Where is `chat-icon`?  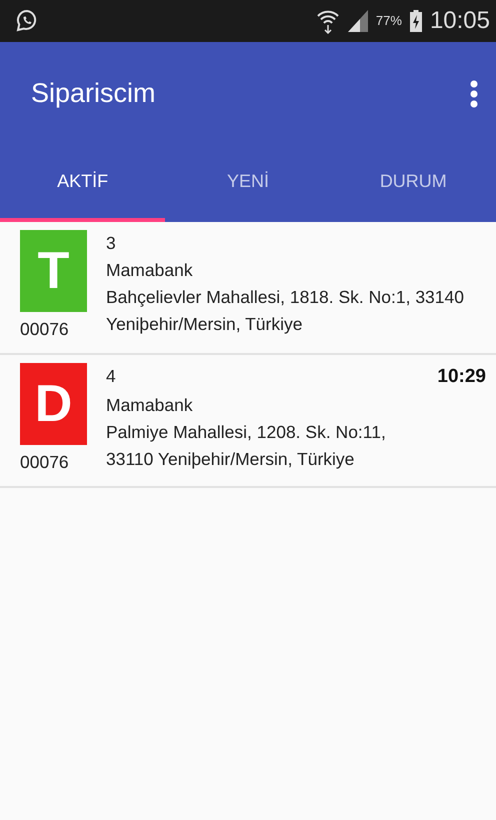 chat-icon is located at coordinates (27, 21).